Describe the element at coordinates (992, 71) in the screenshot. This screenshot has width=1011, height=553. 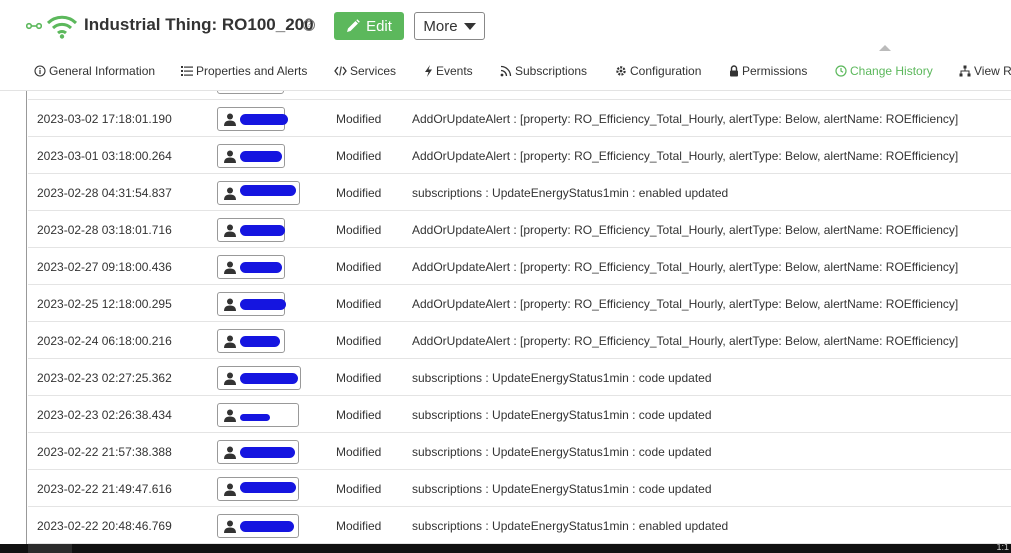
I see `tab-label: View R` at that location.